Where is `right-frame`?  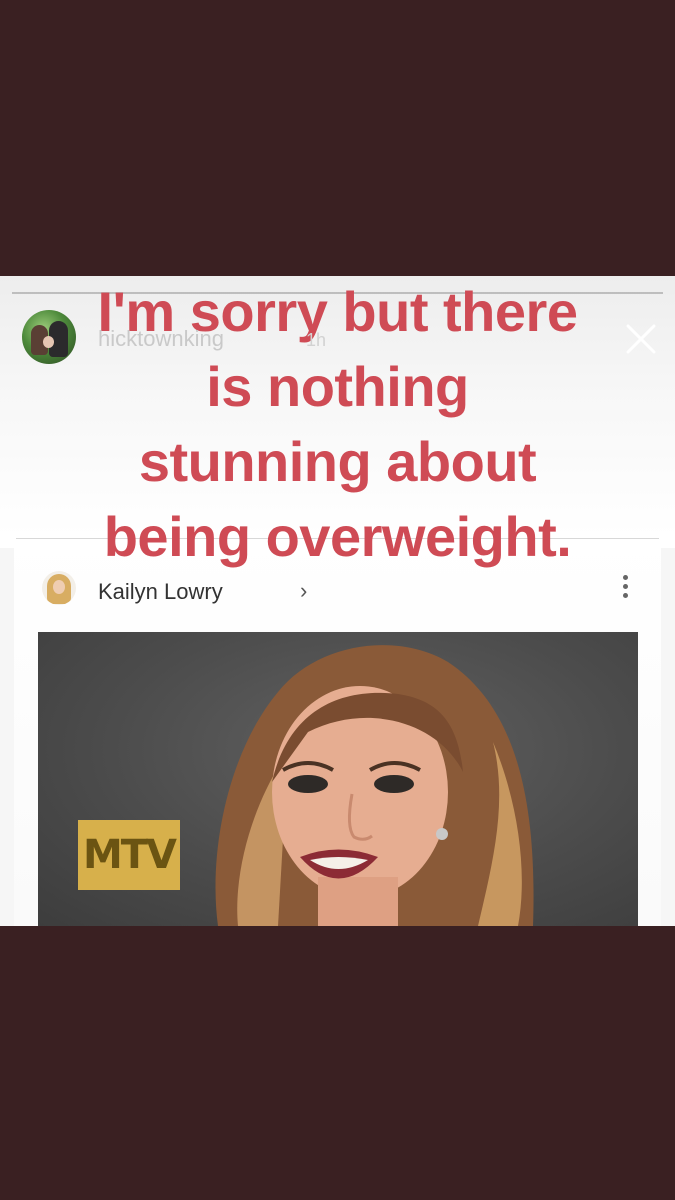 right-frame is located at coordinates (668, 737).